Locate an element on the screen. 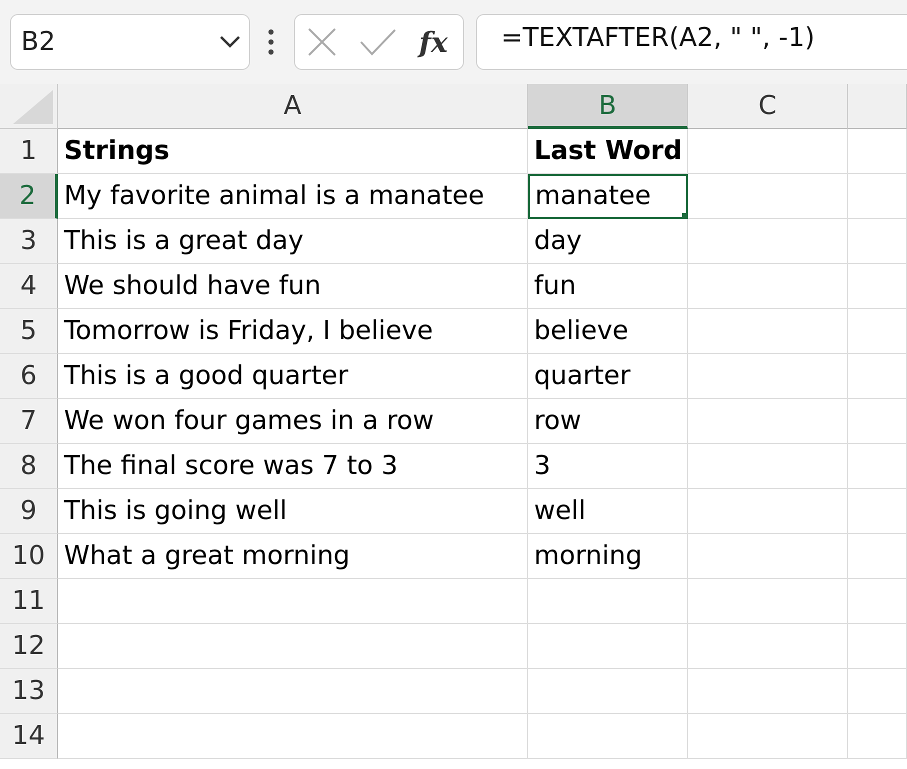 This screenshot has width=907, height=769. more-icon is located at coordinates (271, 42).